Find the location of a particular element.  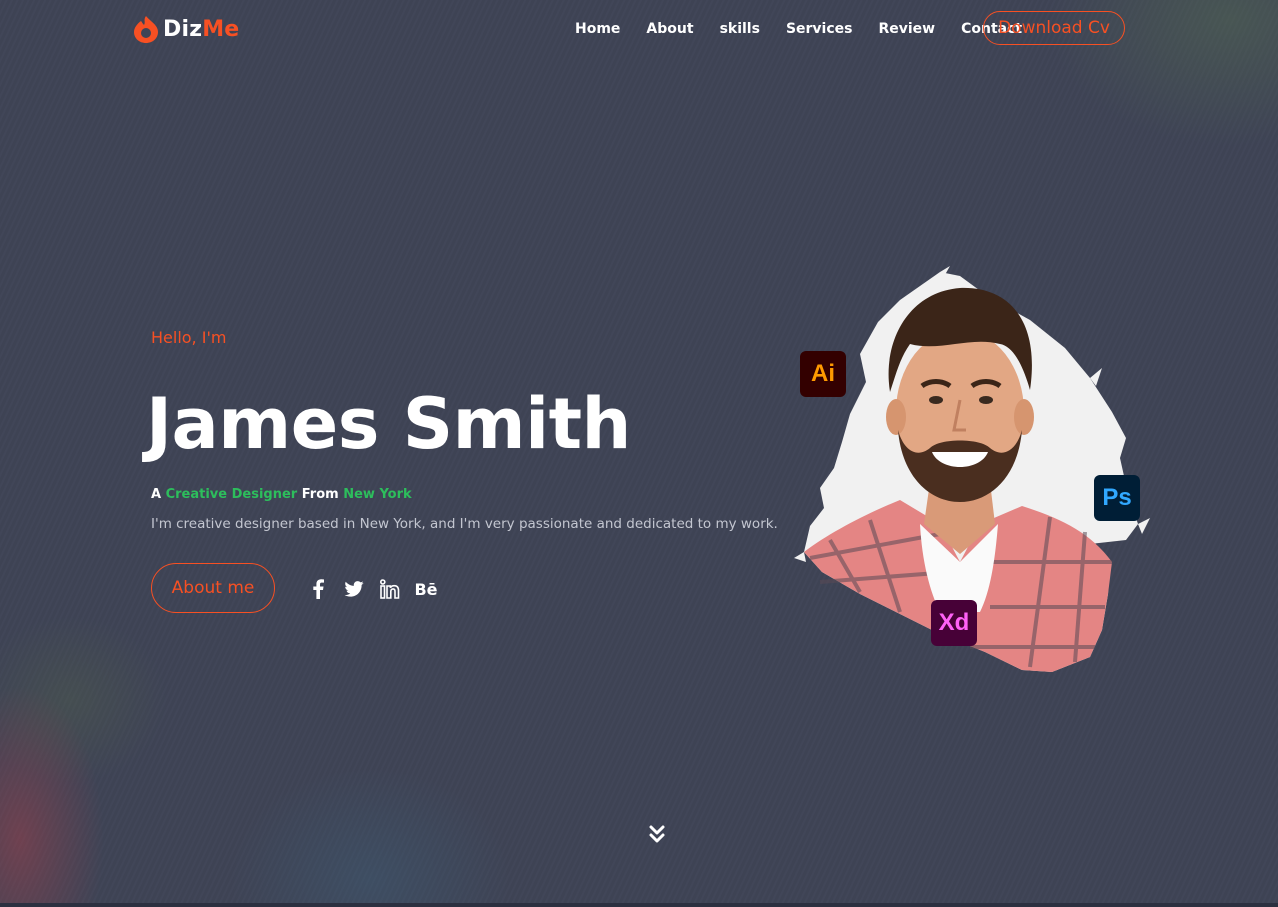

logo-text-part1: Diz is located at coordinates (183, 29).